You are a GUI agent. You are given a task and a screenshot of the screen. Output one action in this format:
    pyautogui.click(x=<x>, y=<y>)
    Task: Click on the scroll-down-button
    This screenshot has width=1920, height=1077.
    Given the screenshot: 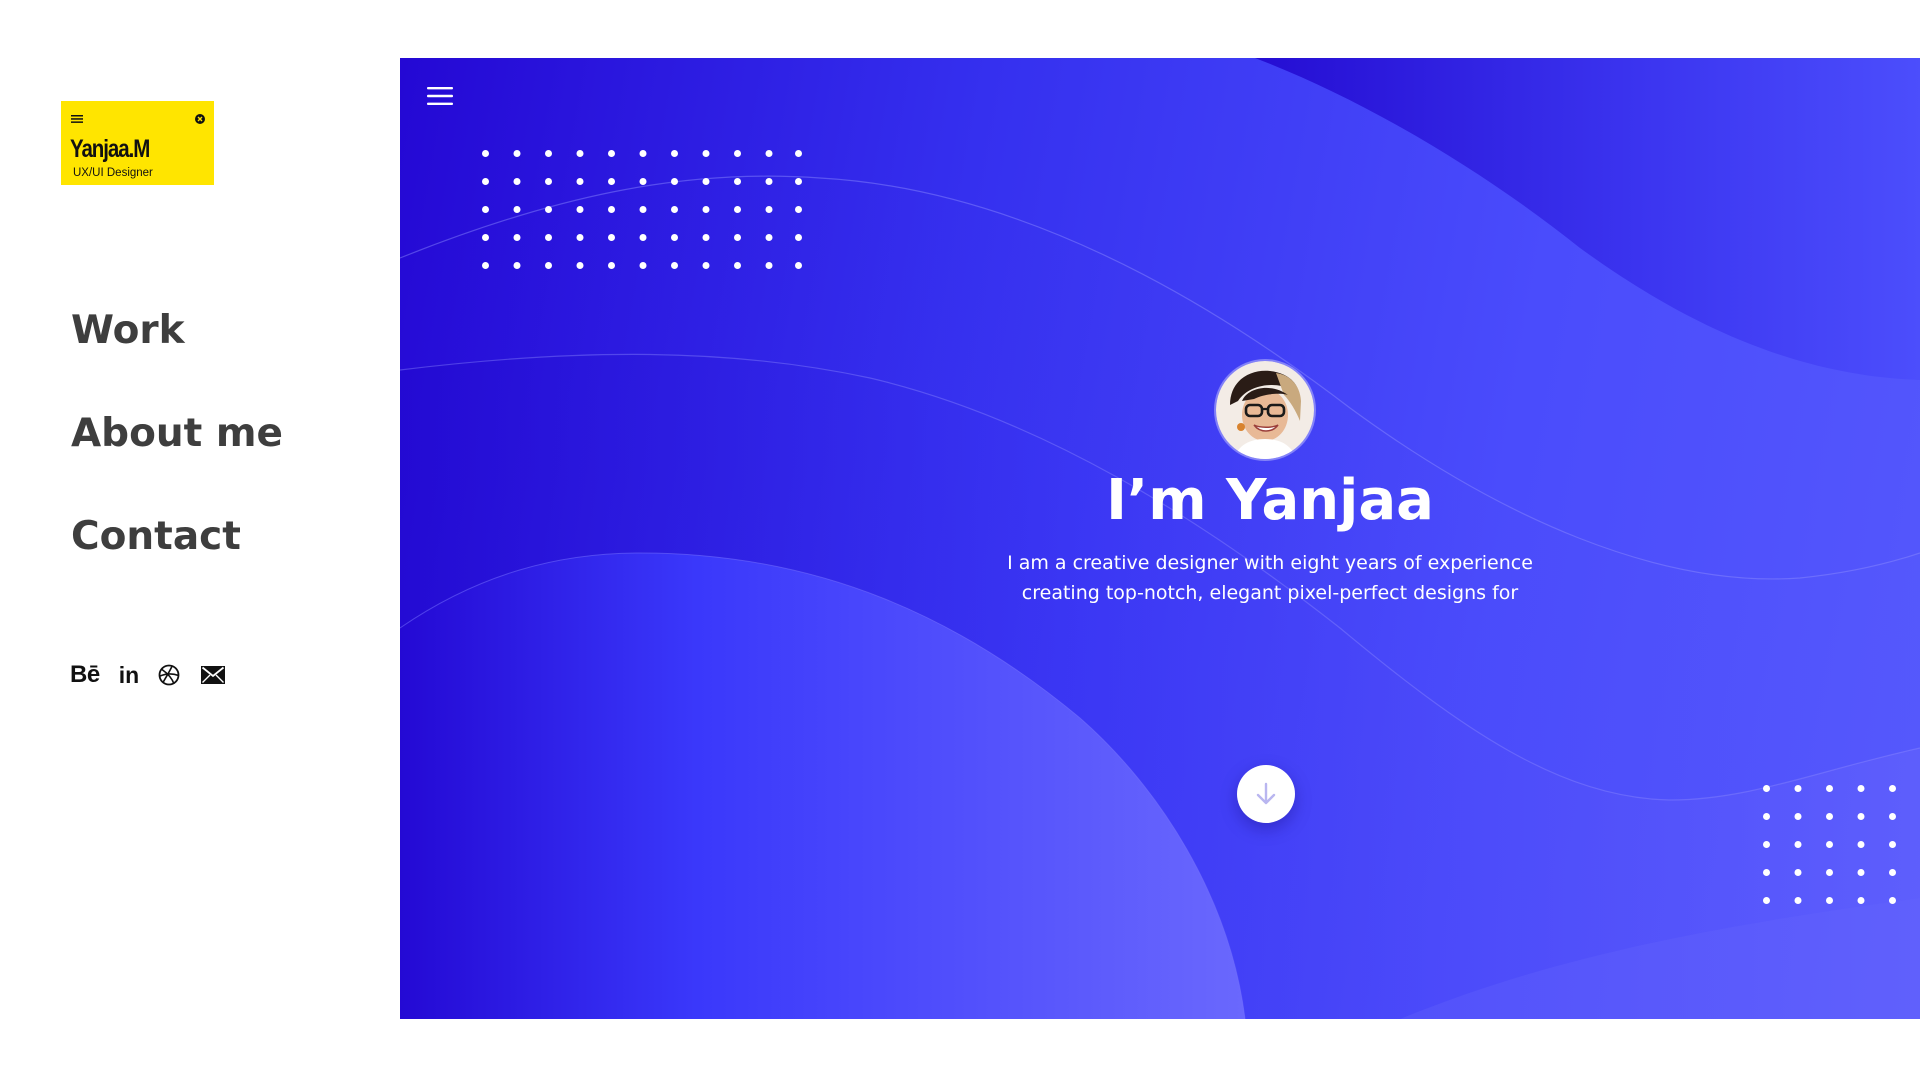 What is the action you would take?
    pyautogui.click(x=1266, y=794)
    